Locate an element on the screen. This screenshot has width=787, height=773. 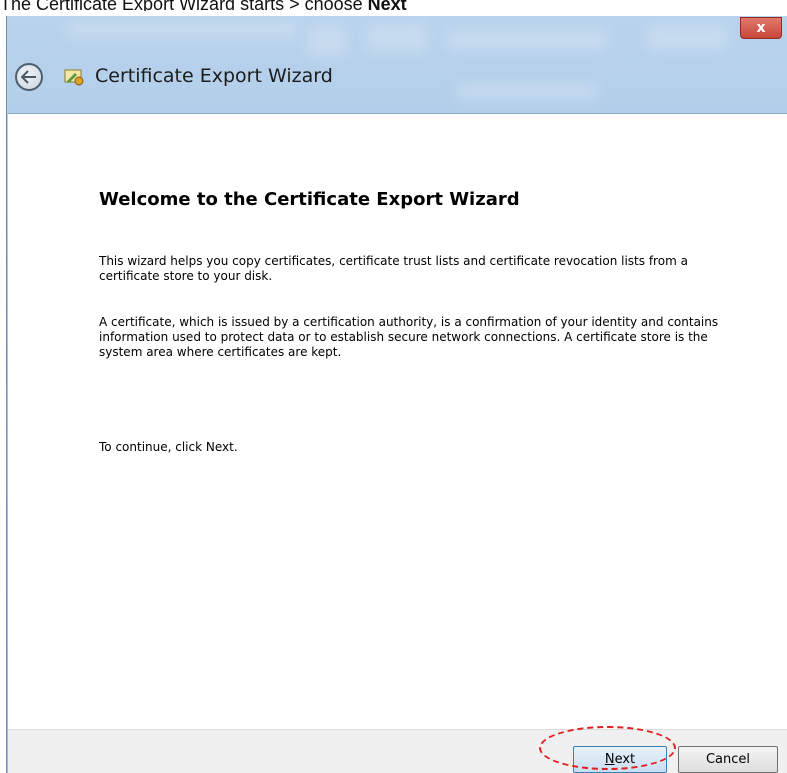
next-label: ext is located at coordinates (625, 759).